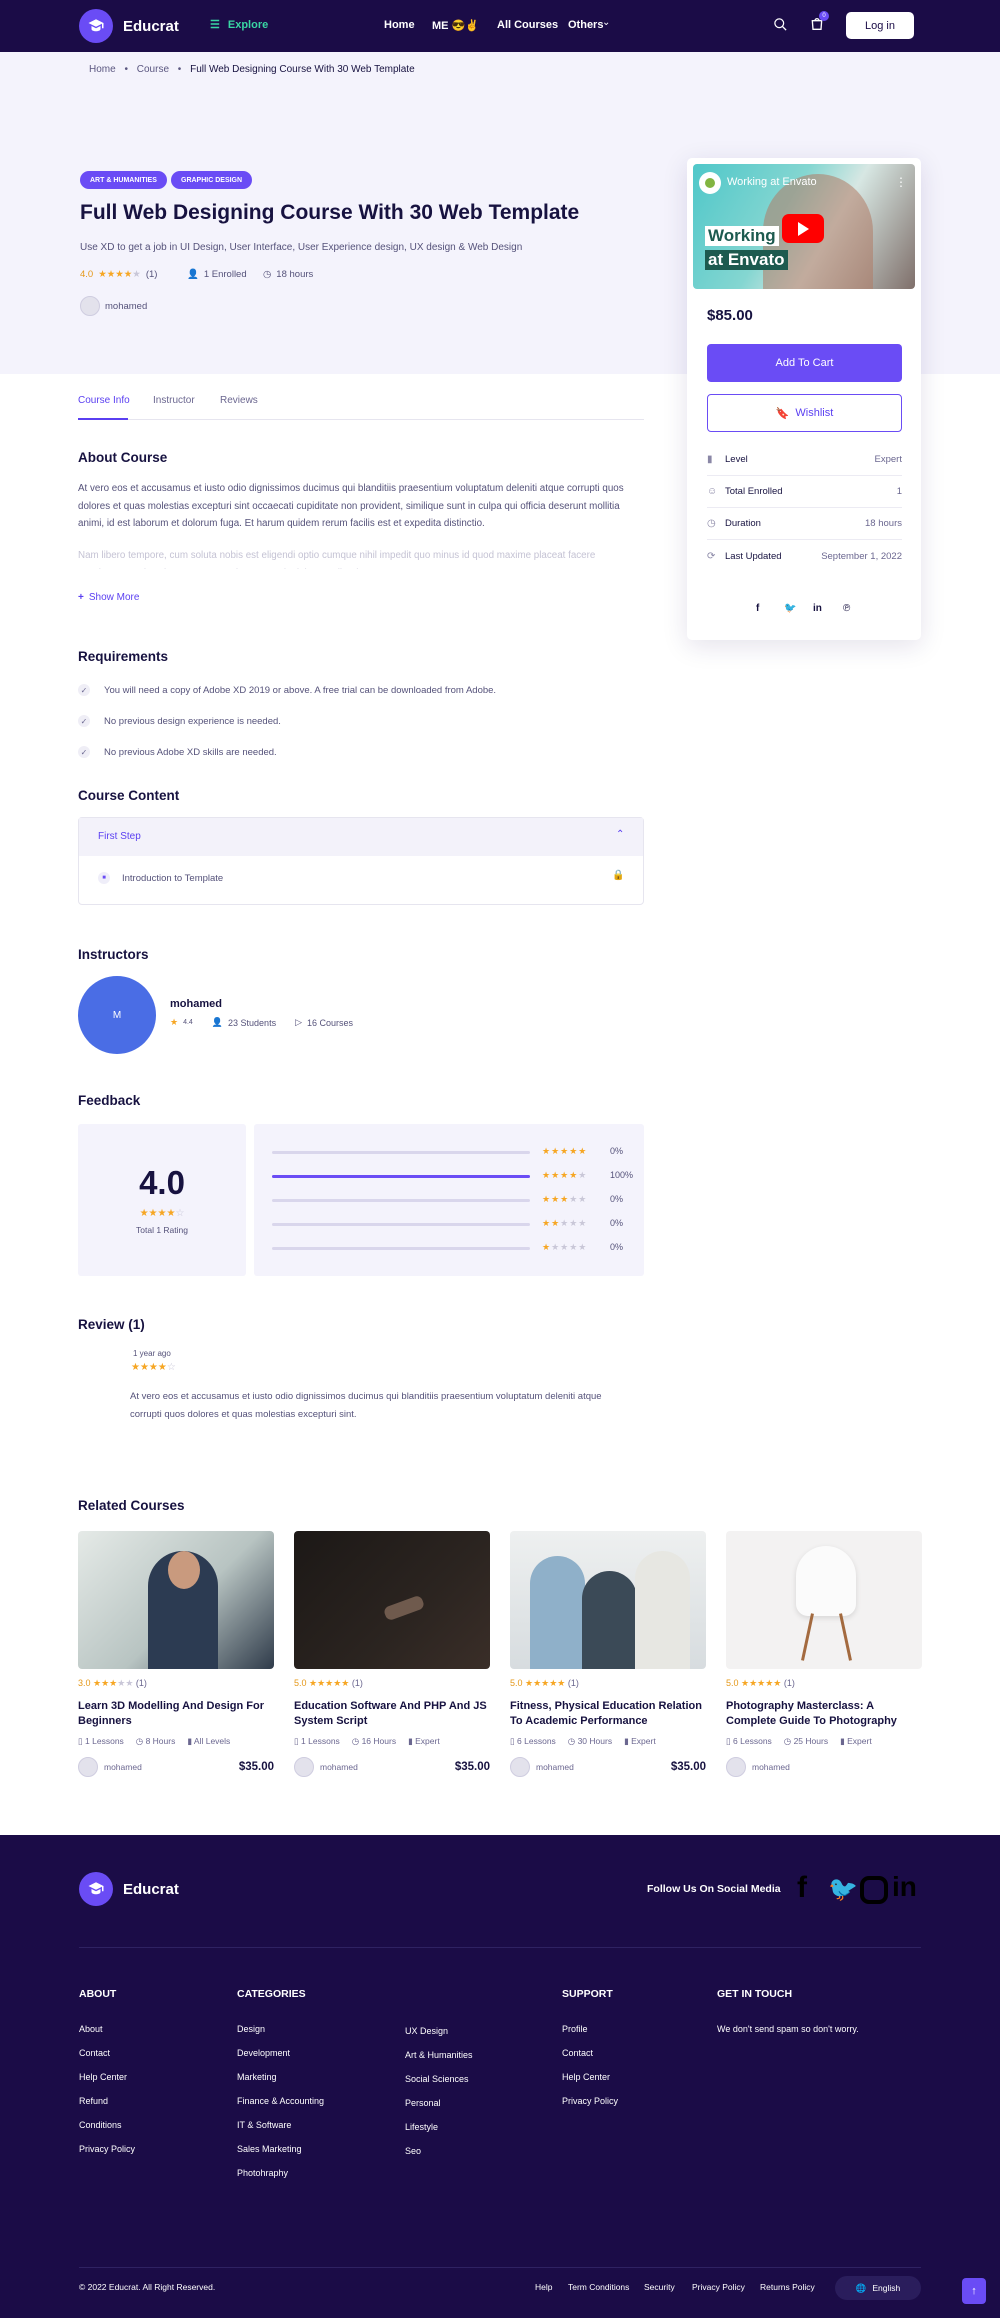  Describe the element at coordinates (162, 1213) in the screenshot. I see `stars-icon: ★★★★☆` at that location.